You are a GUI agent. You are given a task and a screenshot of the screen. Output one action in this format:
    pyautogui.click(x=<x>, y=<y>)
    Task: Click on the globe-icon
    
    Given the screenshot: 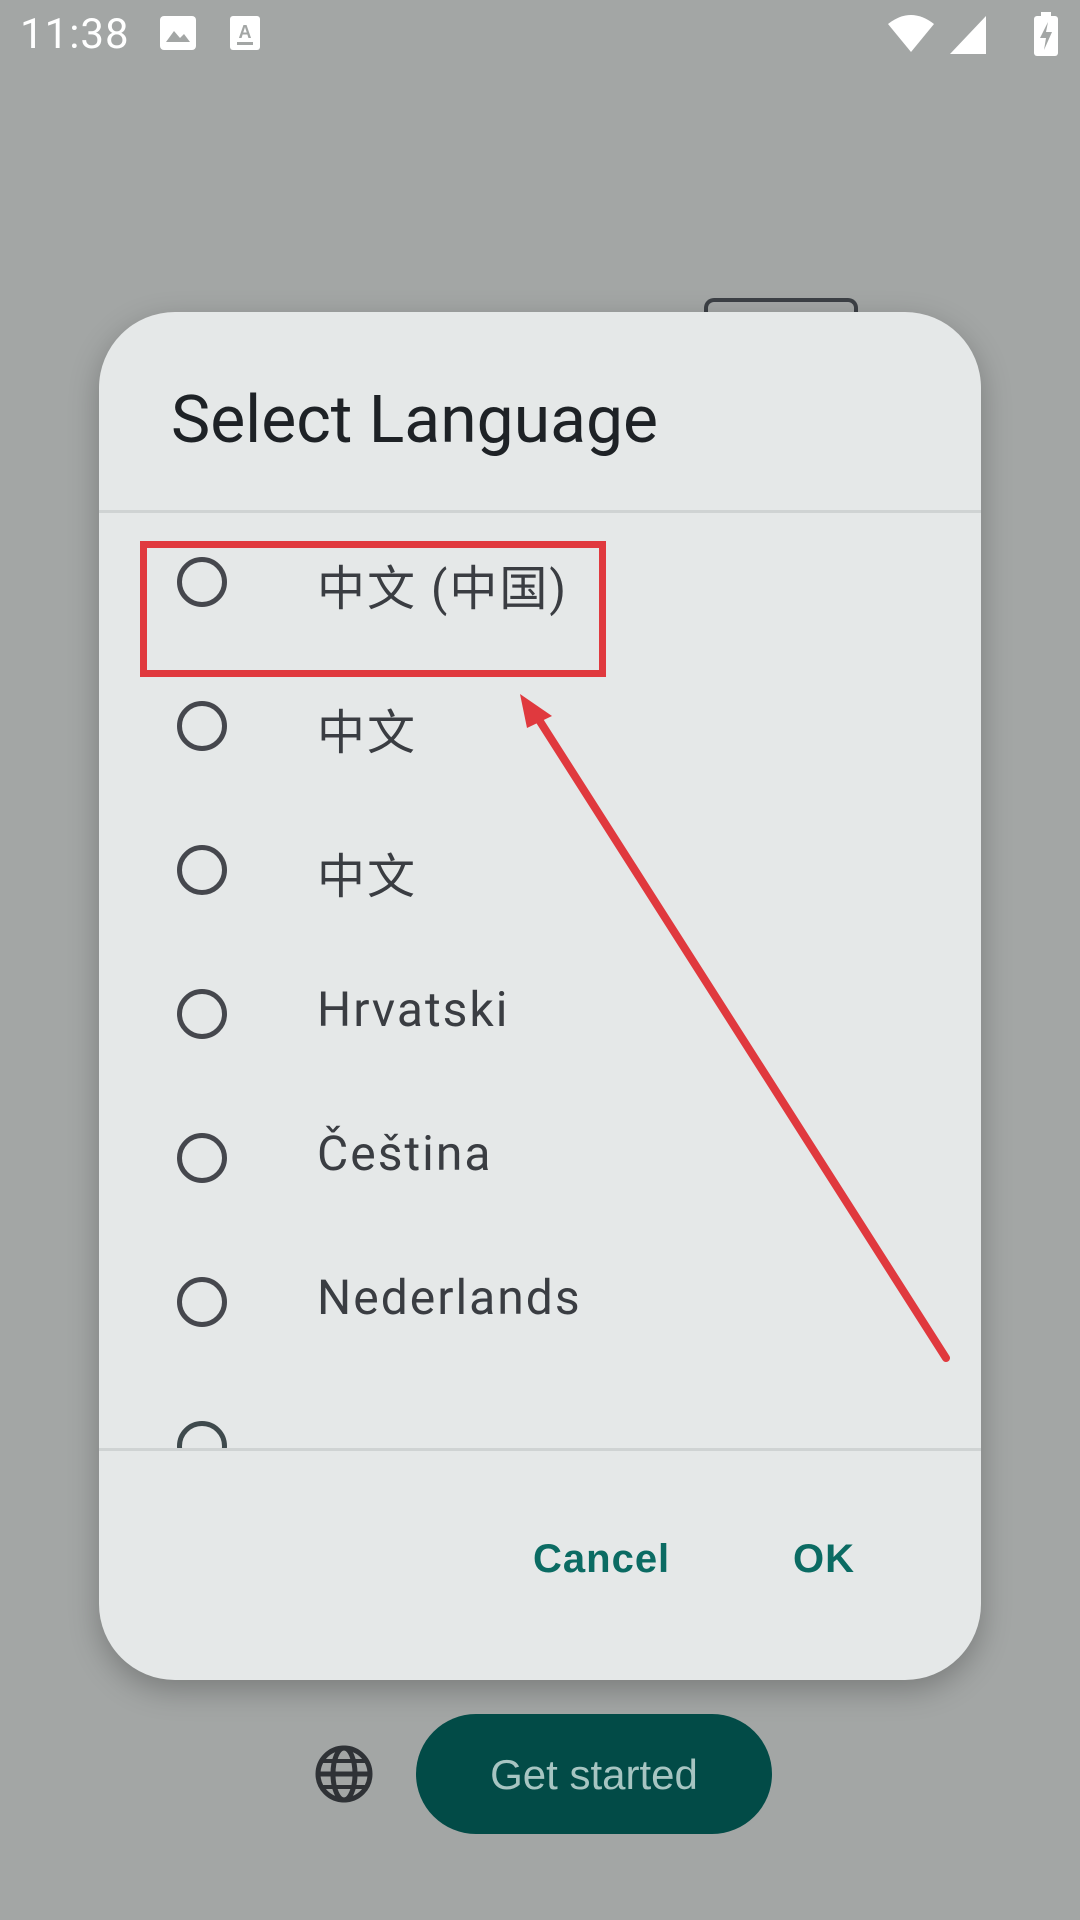 What is the action you would take?
    pyautogui.click(x=344, y=1774)
    